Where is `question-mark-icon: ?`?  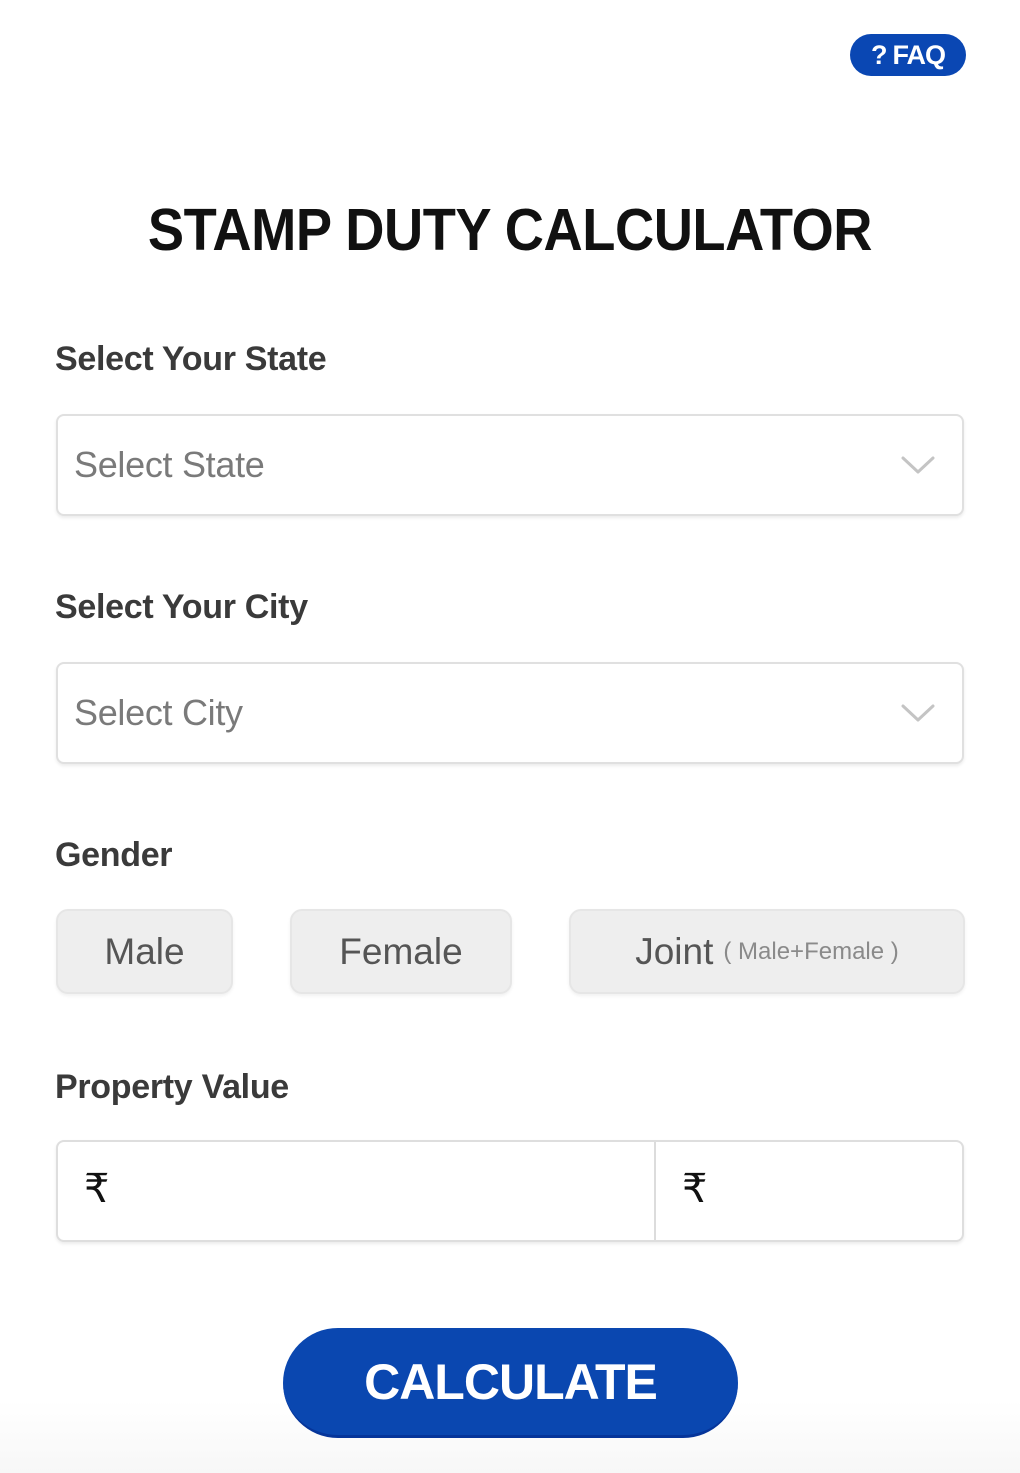
question-mark-icon: ? is located at coordinates (878, 54).